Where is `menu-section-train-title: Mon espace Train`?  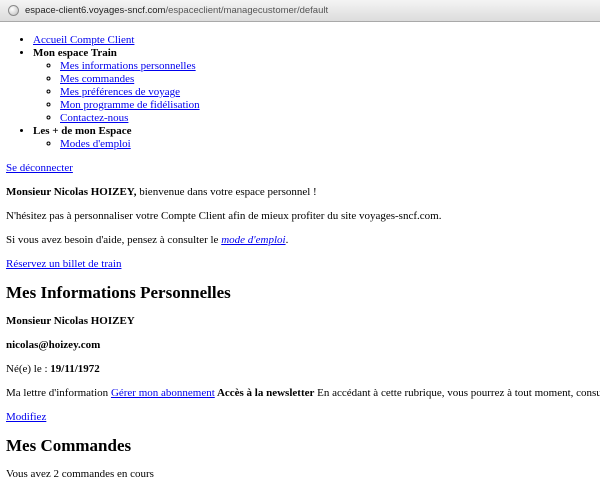 menu-section-train-title: Mon espace Train is located at coordinates (75, 53).